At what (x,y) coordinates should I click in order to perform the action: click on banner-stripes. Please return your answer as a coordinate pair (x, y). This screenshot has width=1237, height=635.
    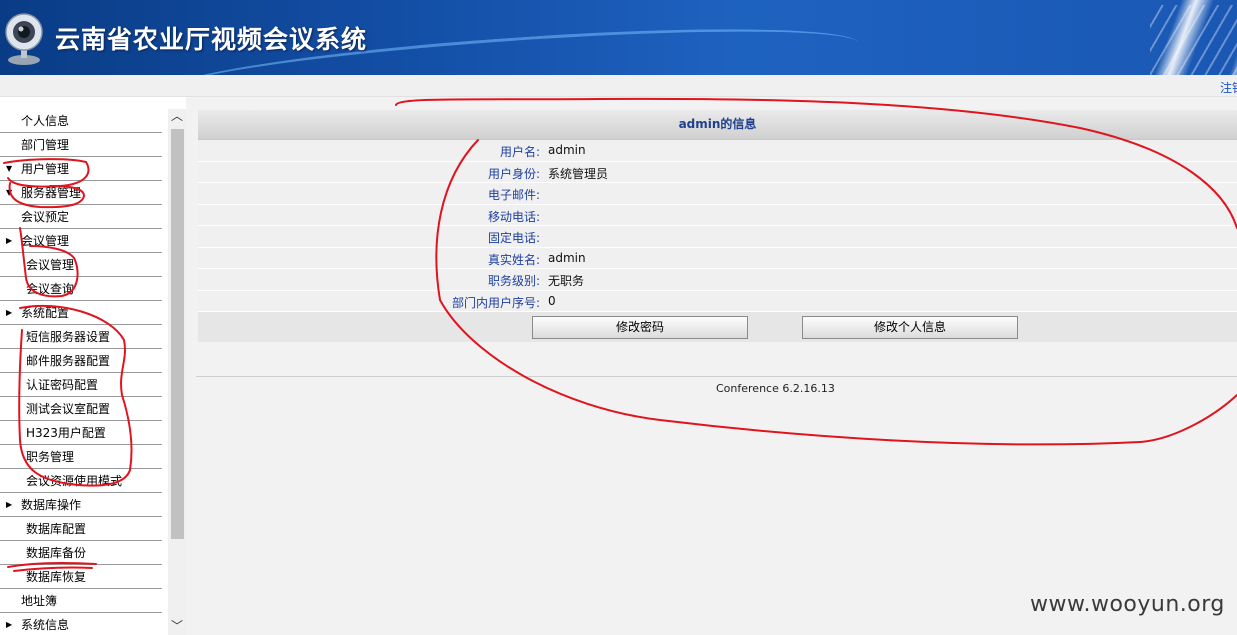
    Looking at the image, I should click on (1193, 40).